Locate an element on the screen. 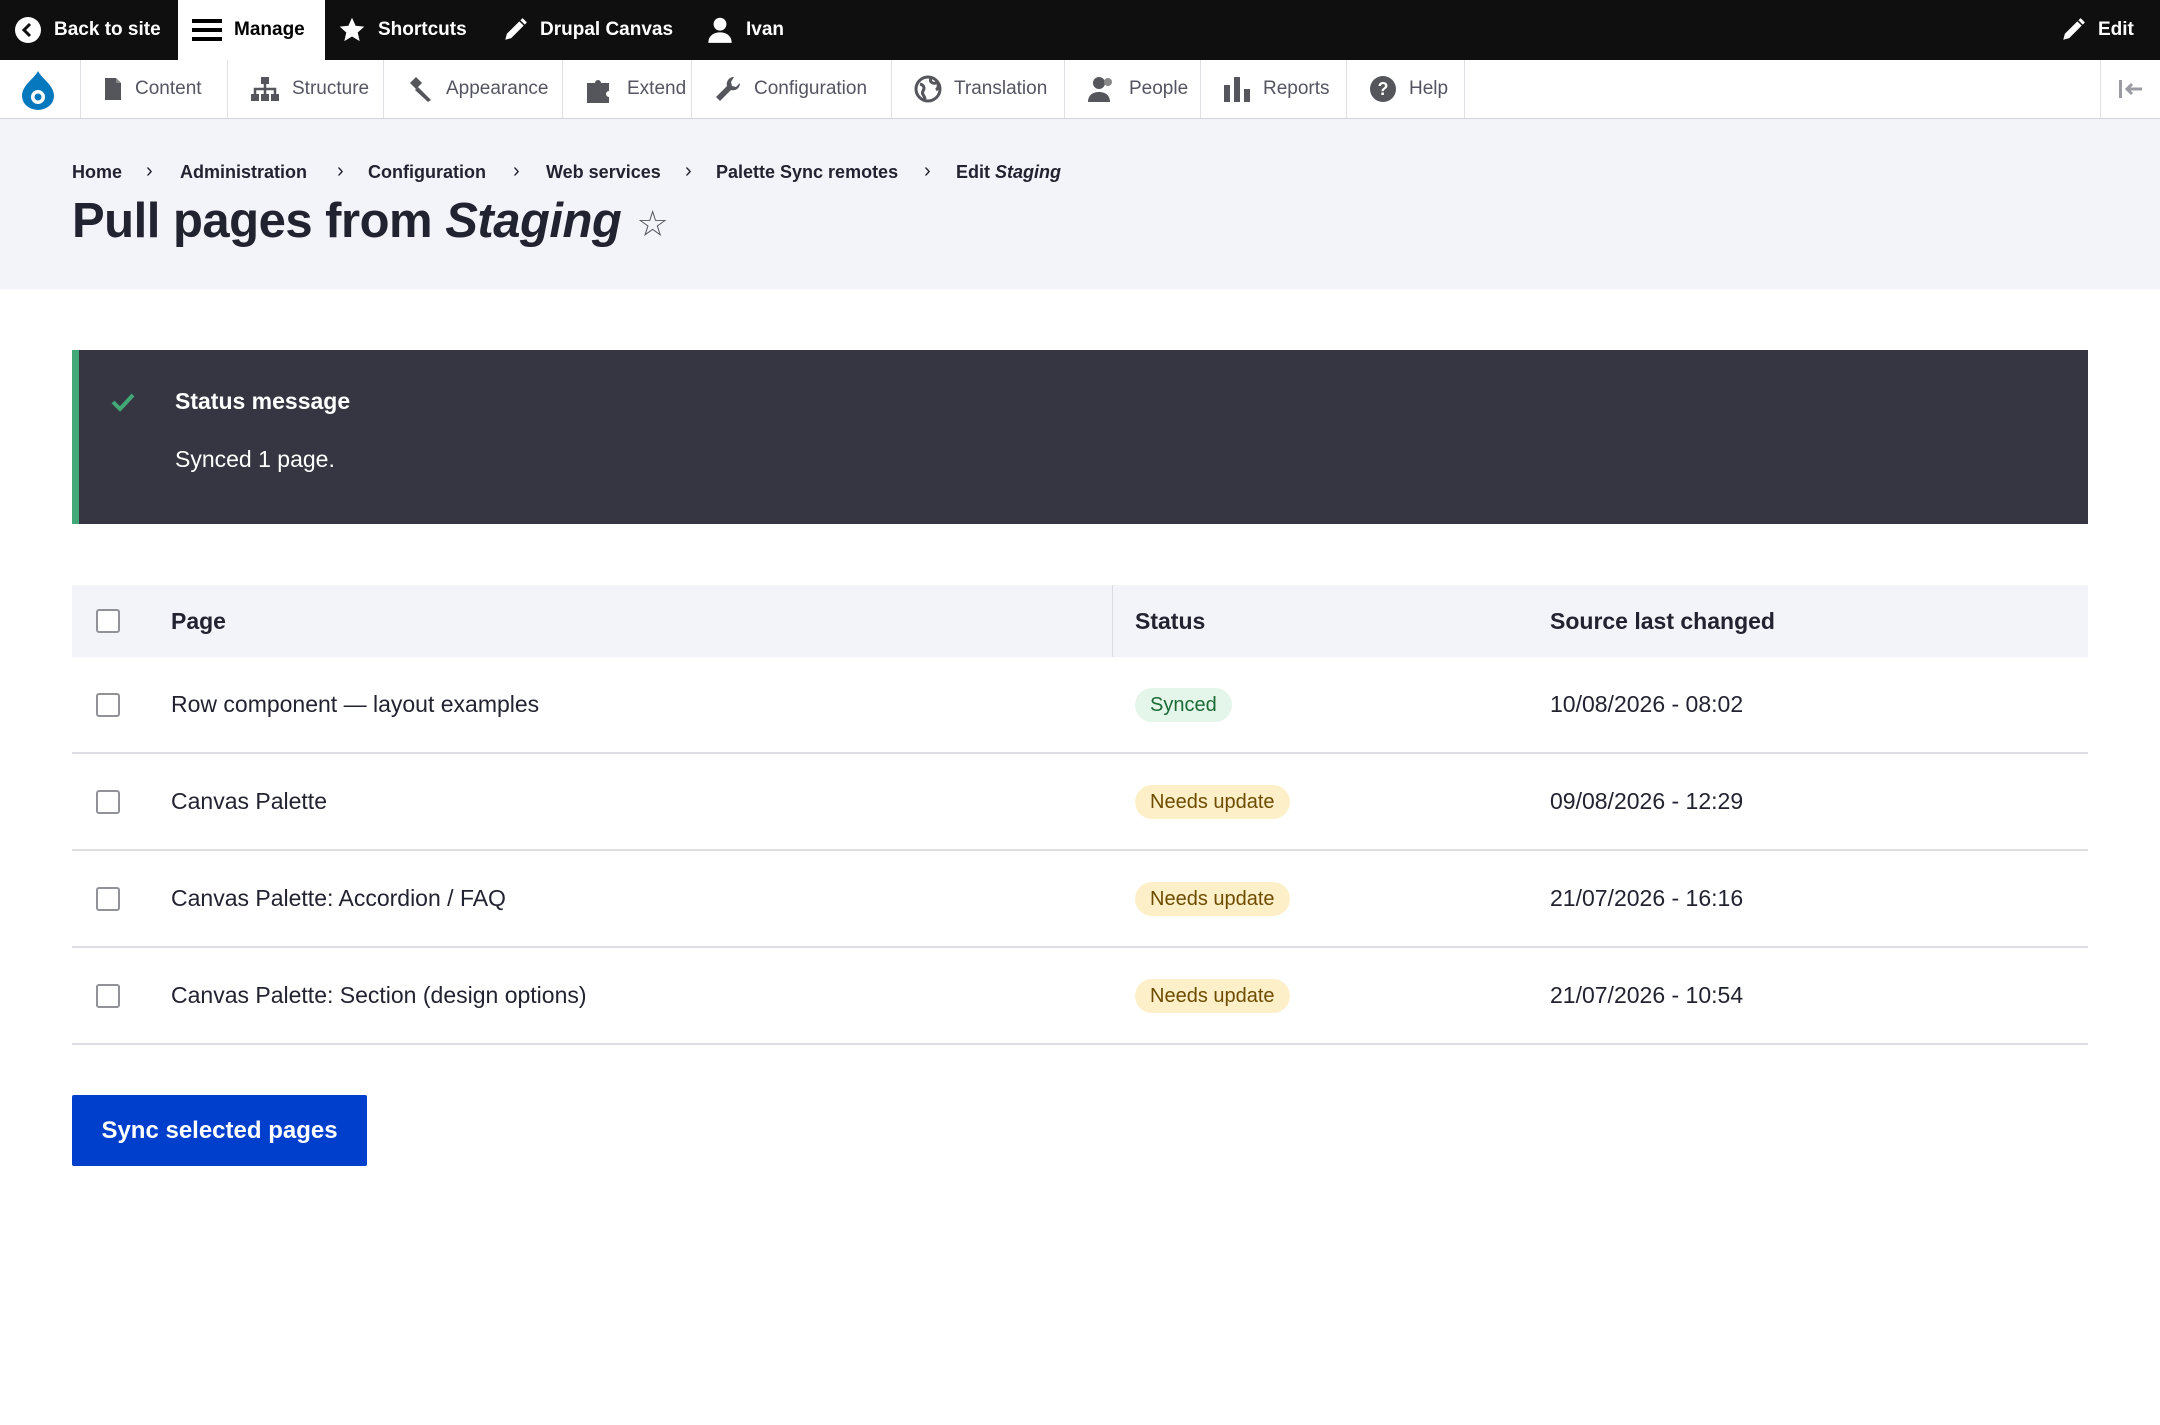 The width and height of the screenshot is (2160, 1425). back-to-site-label: Back to site is located at coordinates (107, 29).